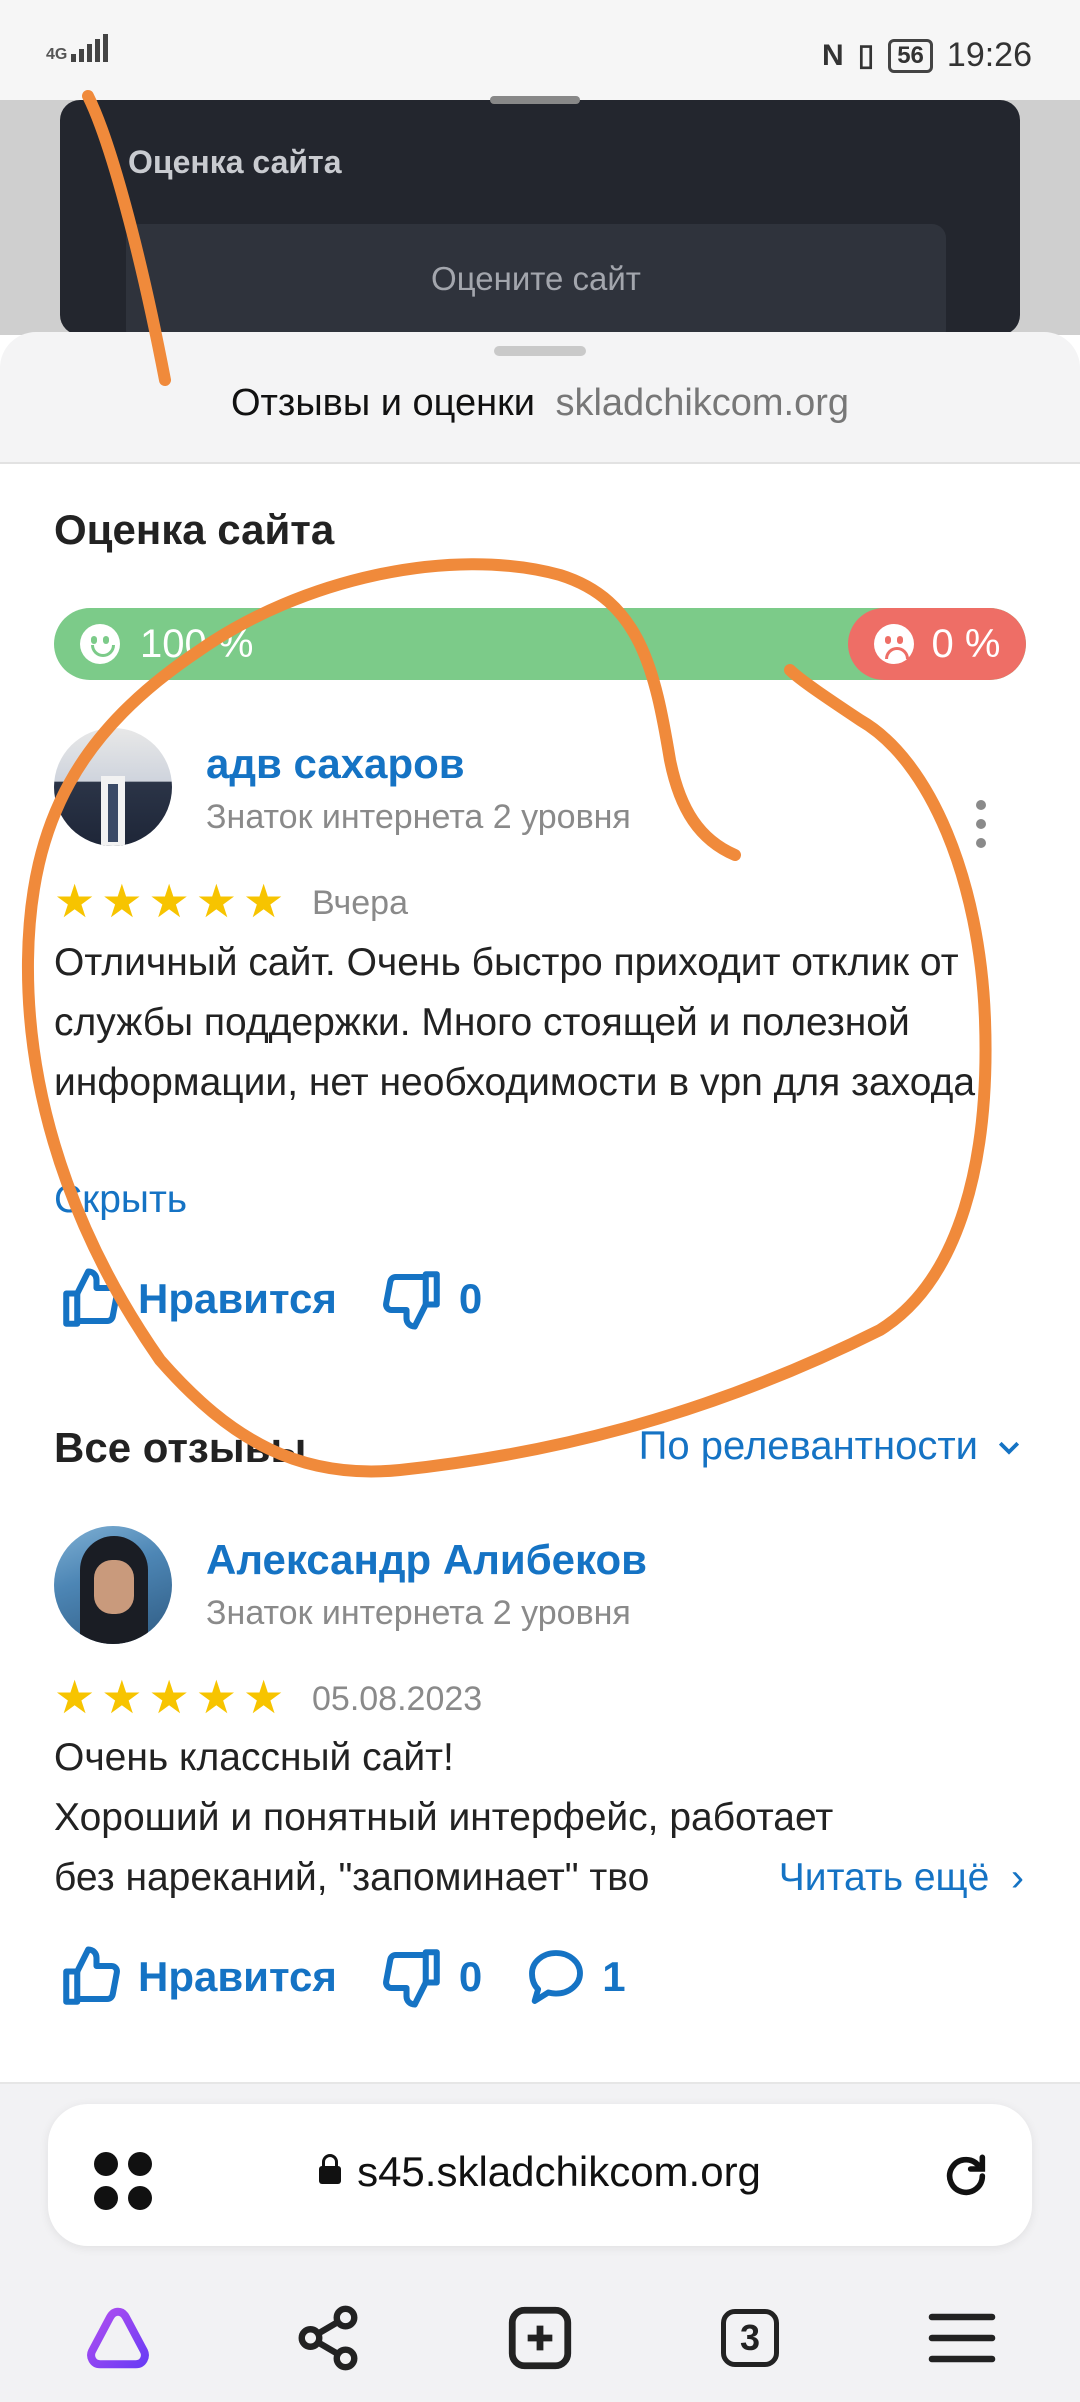 This screenshot has width=1080, height=2402. What do you see at coordinates (910, 55) in the screenshot?
I see `battery-icon: 56` at bounding box center [910, 55].